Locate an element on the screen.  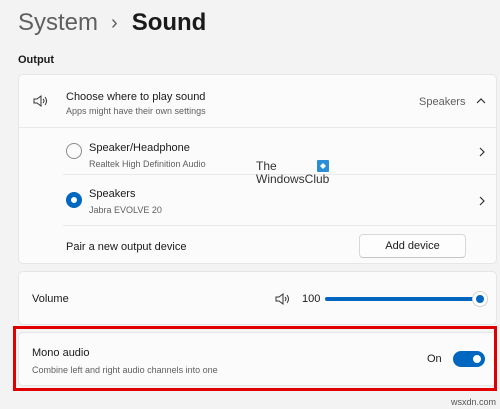
device-description: Jabra EVOLVE 20 is located at coordinates (125, 210).